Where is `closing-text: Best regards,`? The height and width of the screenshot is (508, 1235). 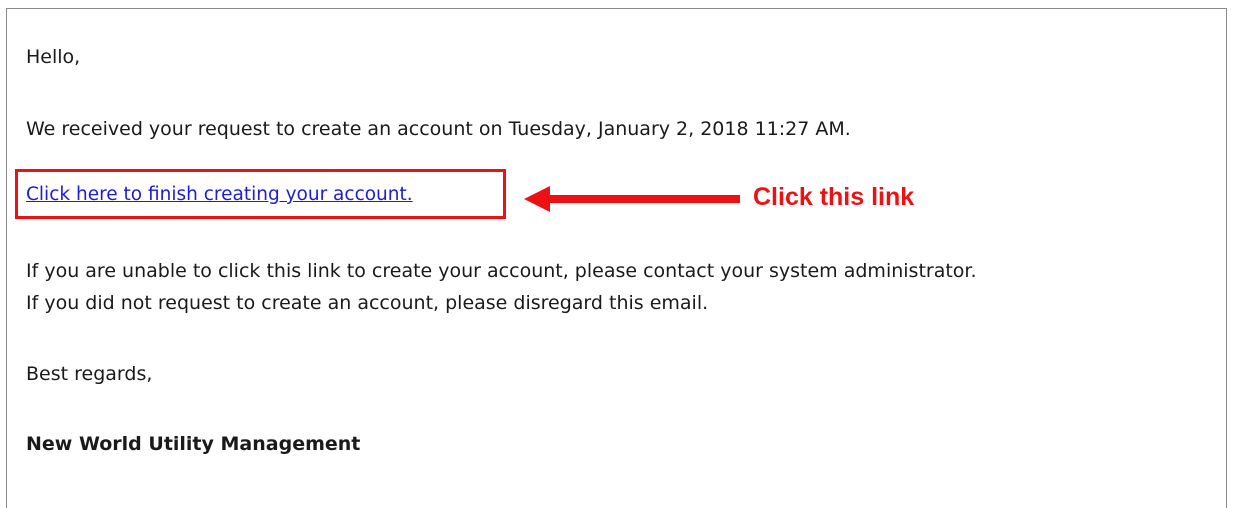
closing-text: Best regards, is located at coordinates (89, 374).